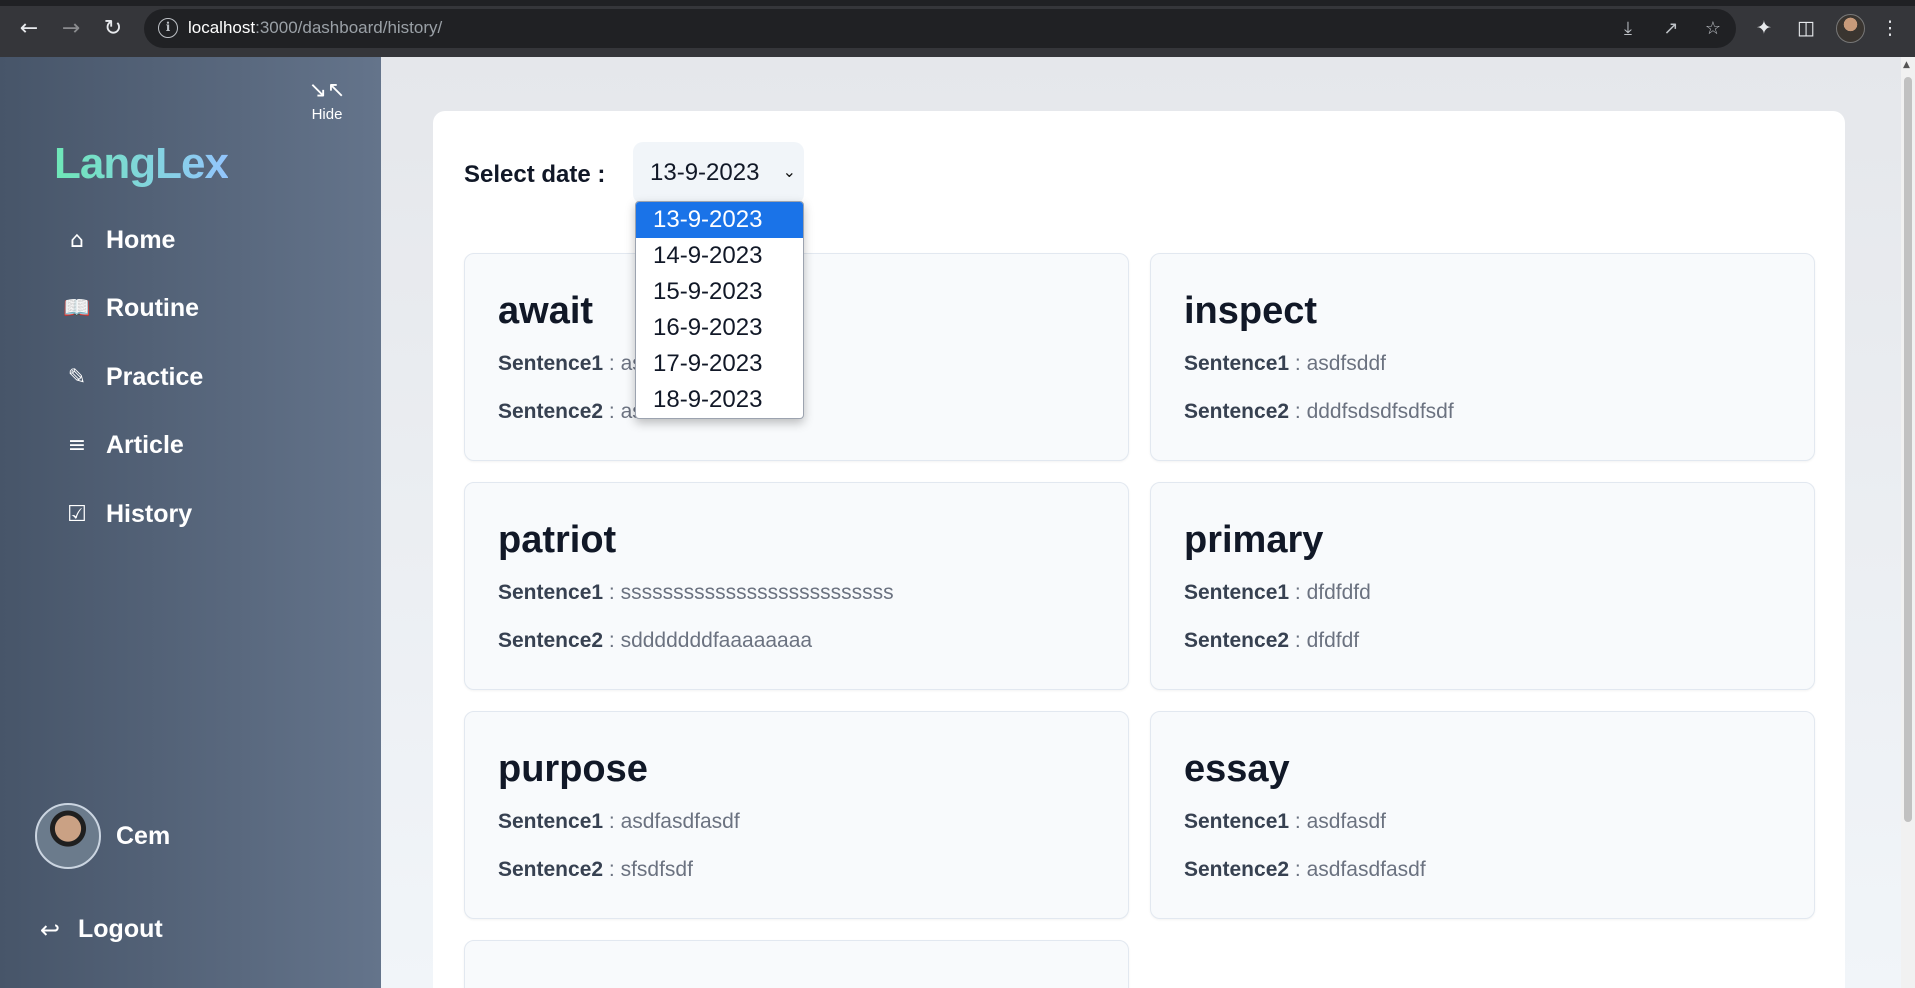  I want to click on date-option: 15-9-2023, so click(719, 292).